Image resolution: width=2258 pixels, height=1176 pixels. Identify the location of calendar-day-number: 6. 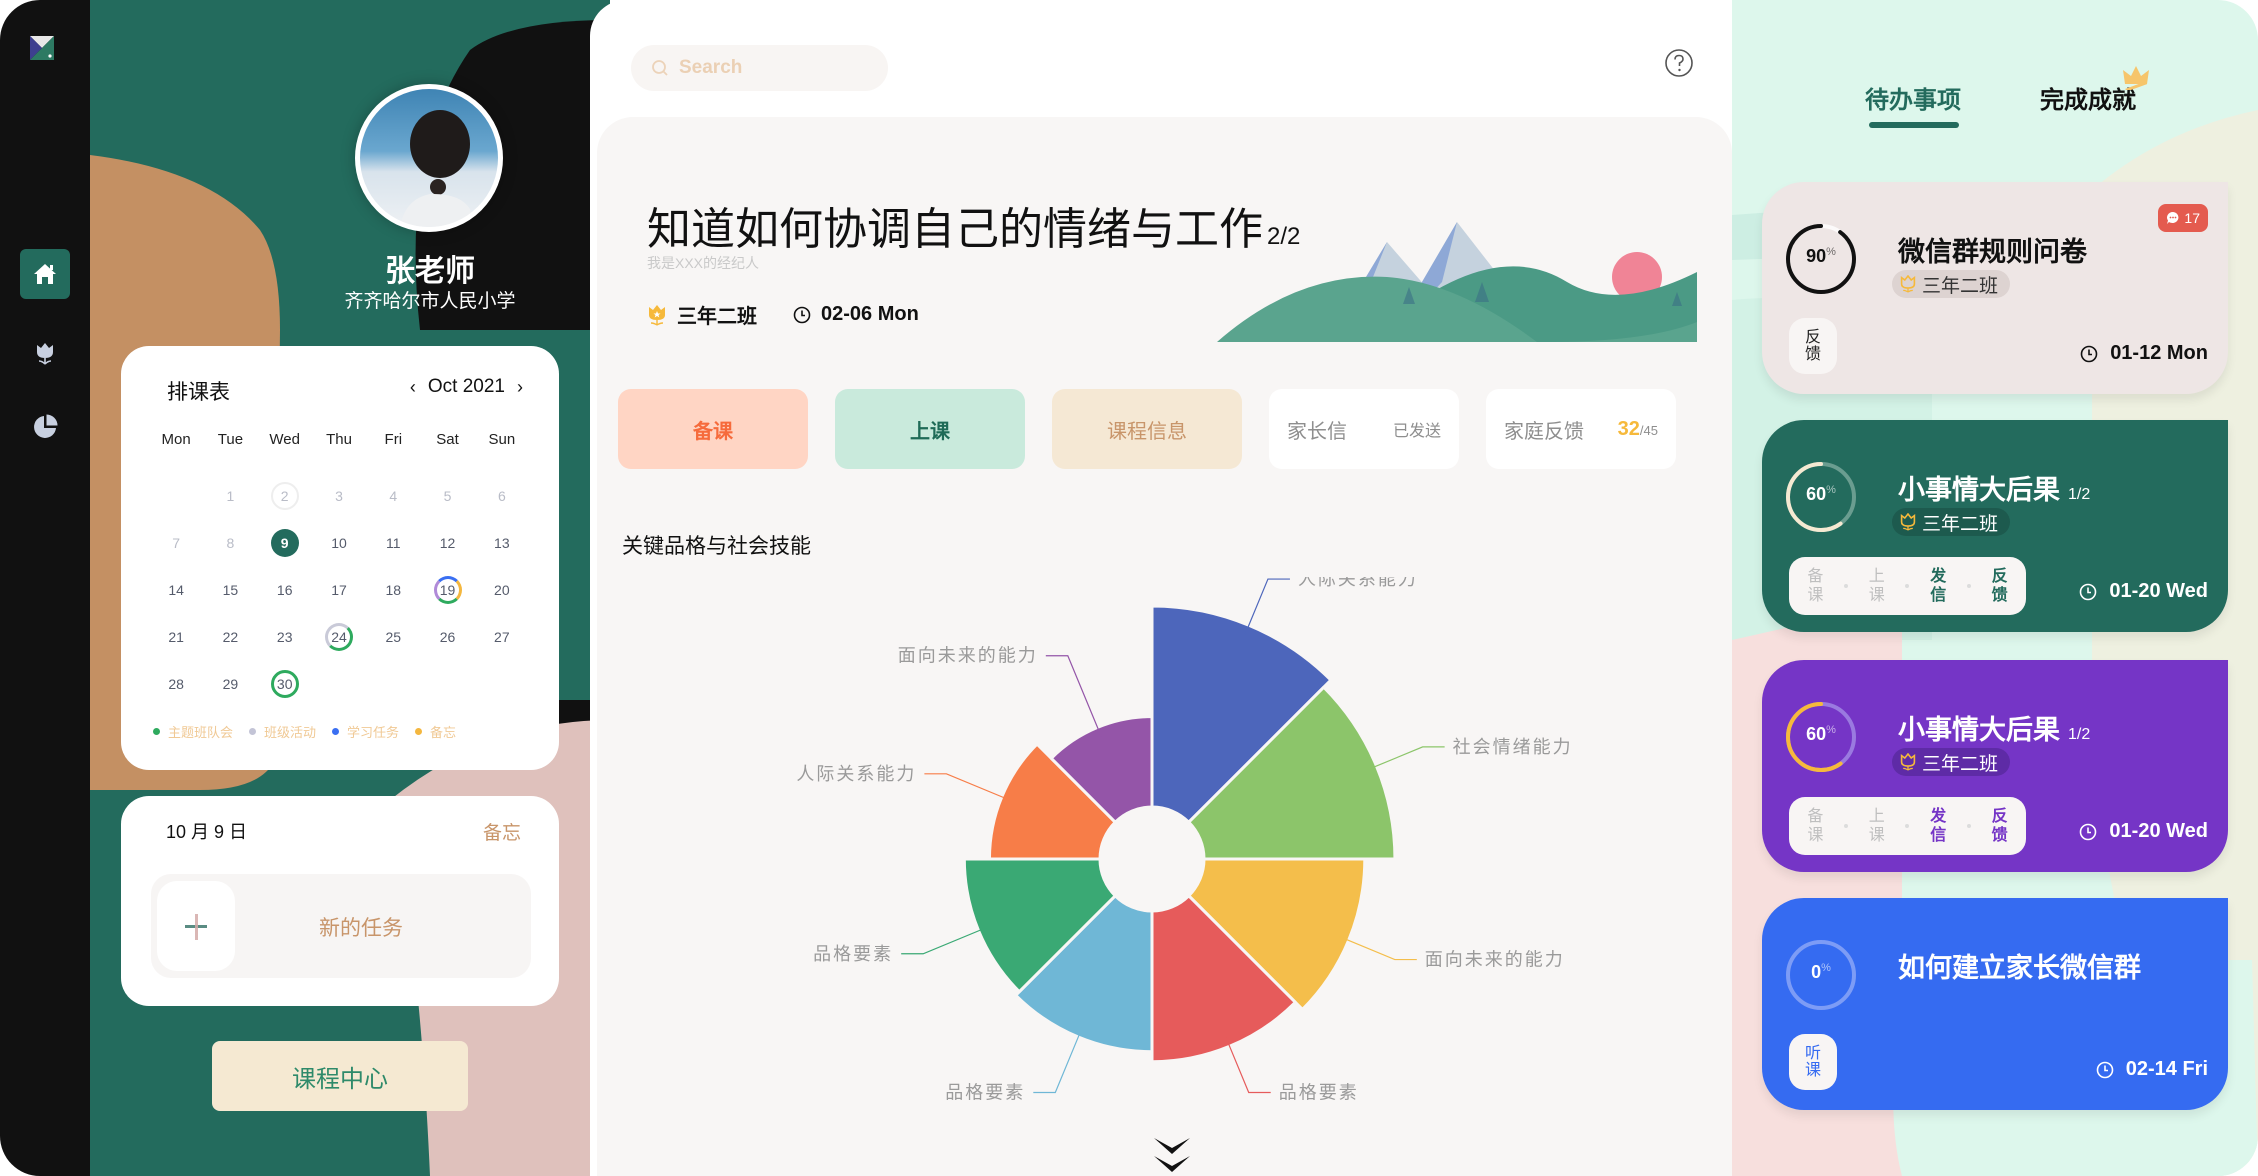
(502, 496).